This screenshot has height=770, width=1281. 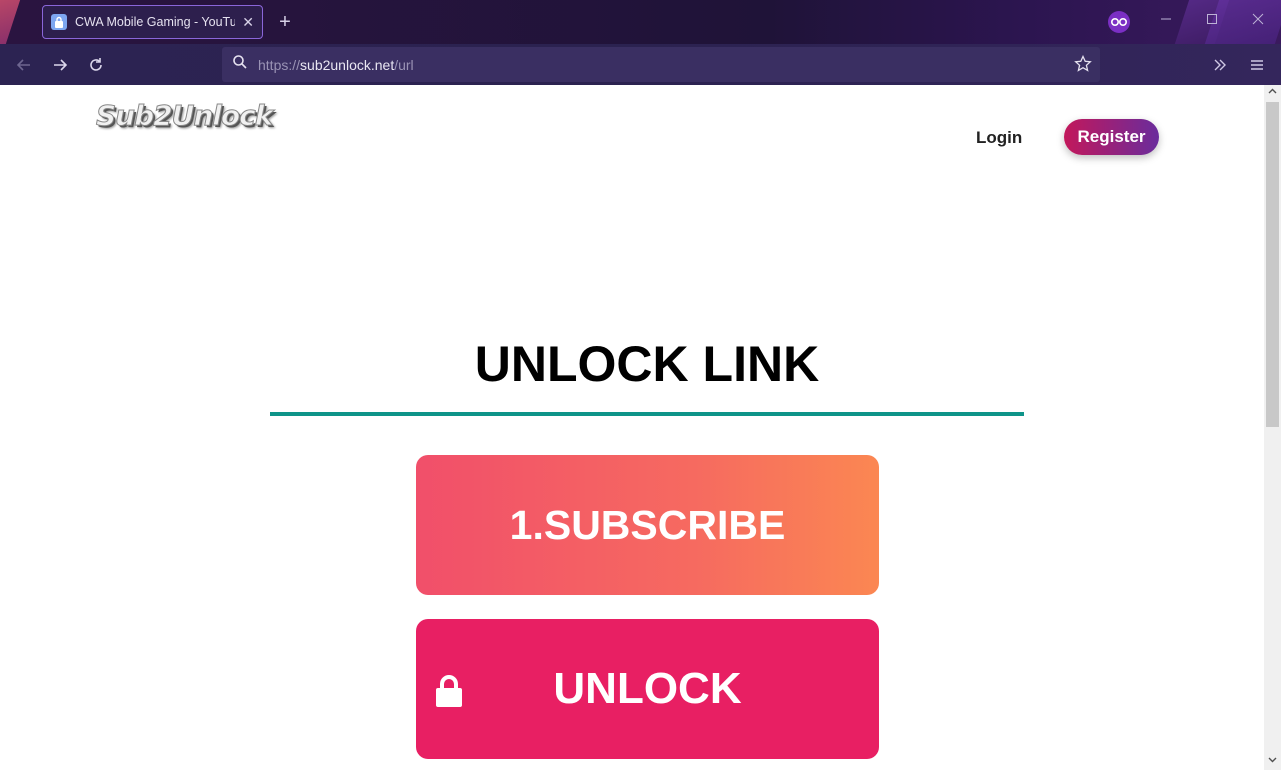 I want to click on maximize-icon, so click(x=1212, y=20).